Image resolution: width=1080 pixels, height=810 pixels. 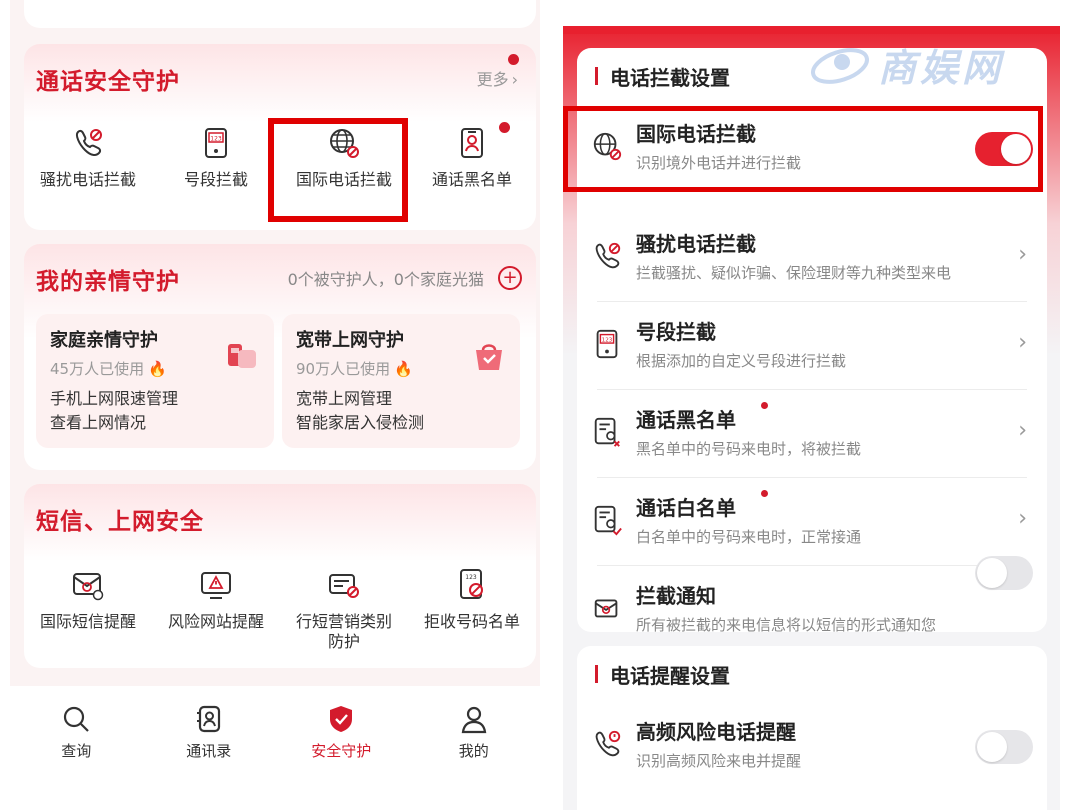 I want to click on row-subtitle: 根据添加的自定义号段进行拦截, so click(x=741, y=361).